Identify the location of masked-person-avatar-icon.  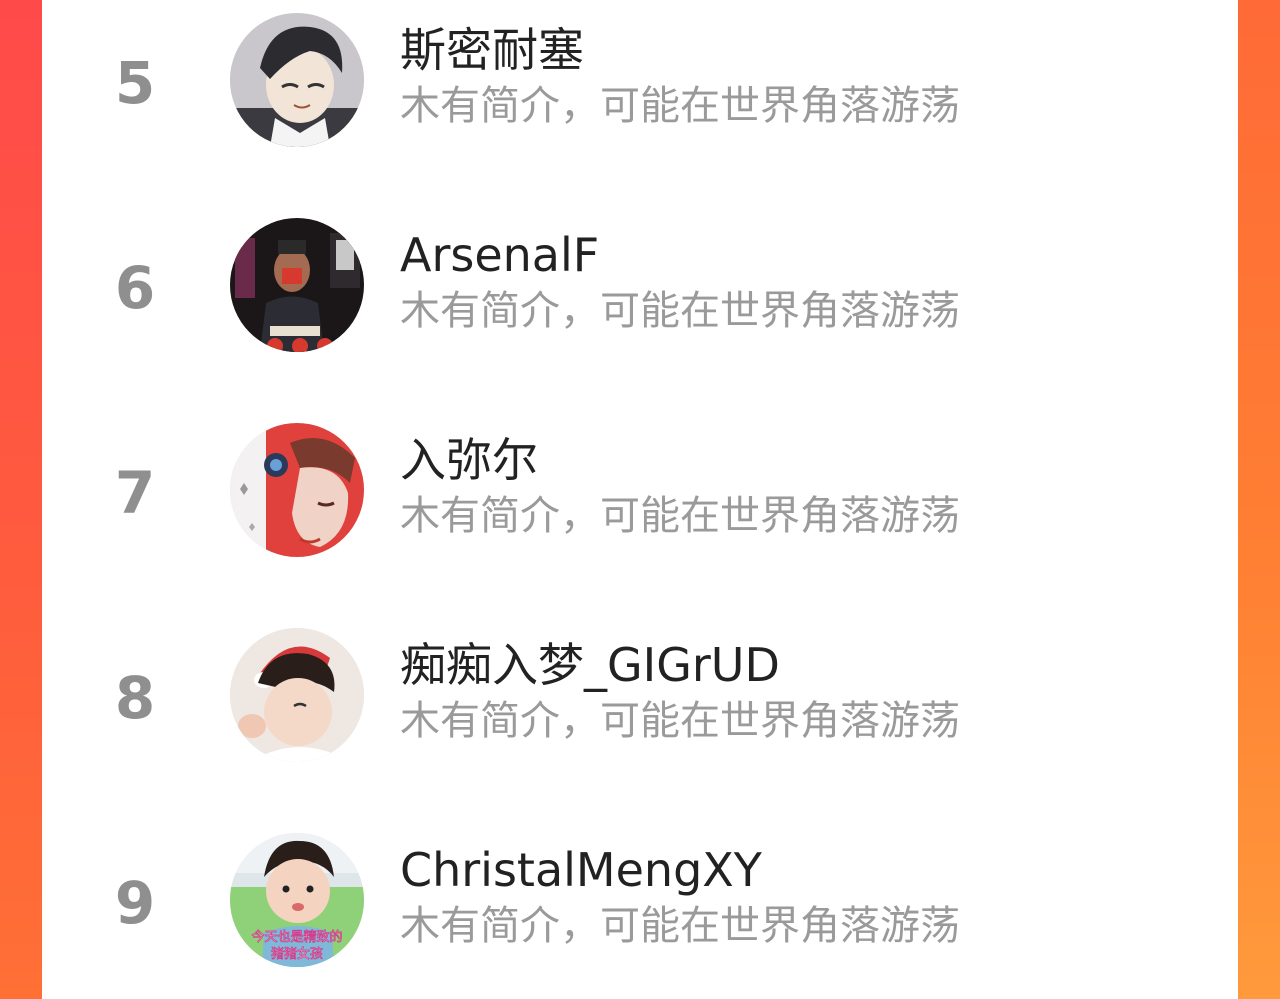
(297, 285).